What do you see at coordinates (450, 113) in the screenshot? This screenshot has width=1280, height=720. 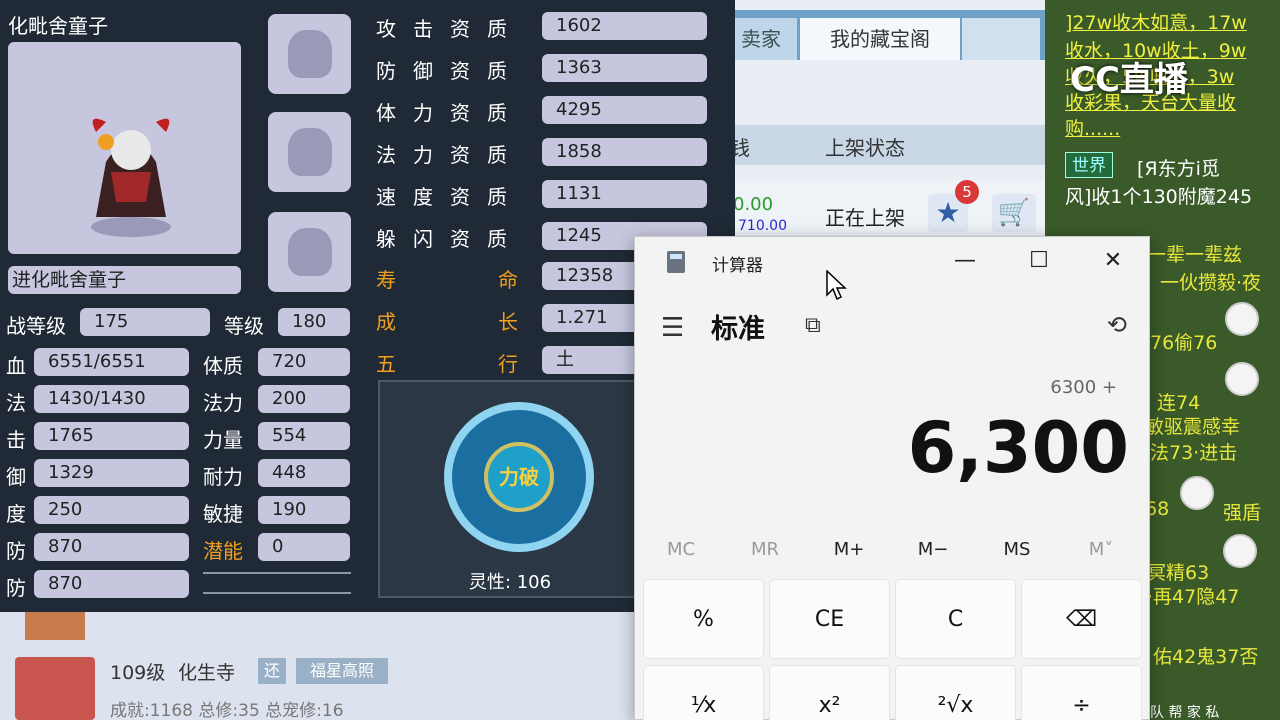 I see `quality-label: 体力资质` at bounding box center [450, 113].